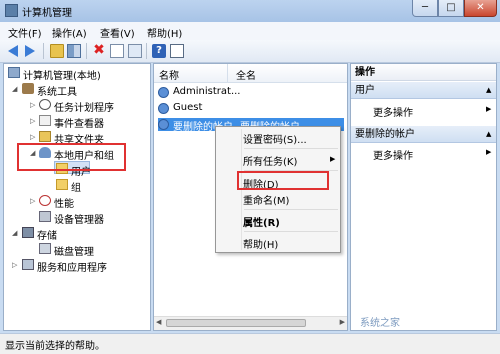  What do you see at coordinates (283, 180) in the screenshot?
I see `highlight-box-delete` at bounding box center [283, 180].